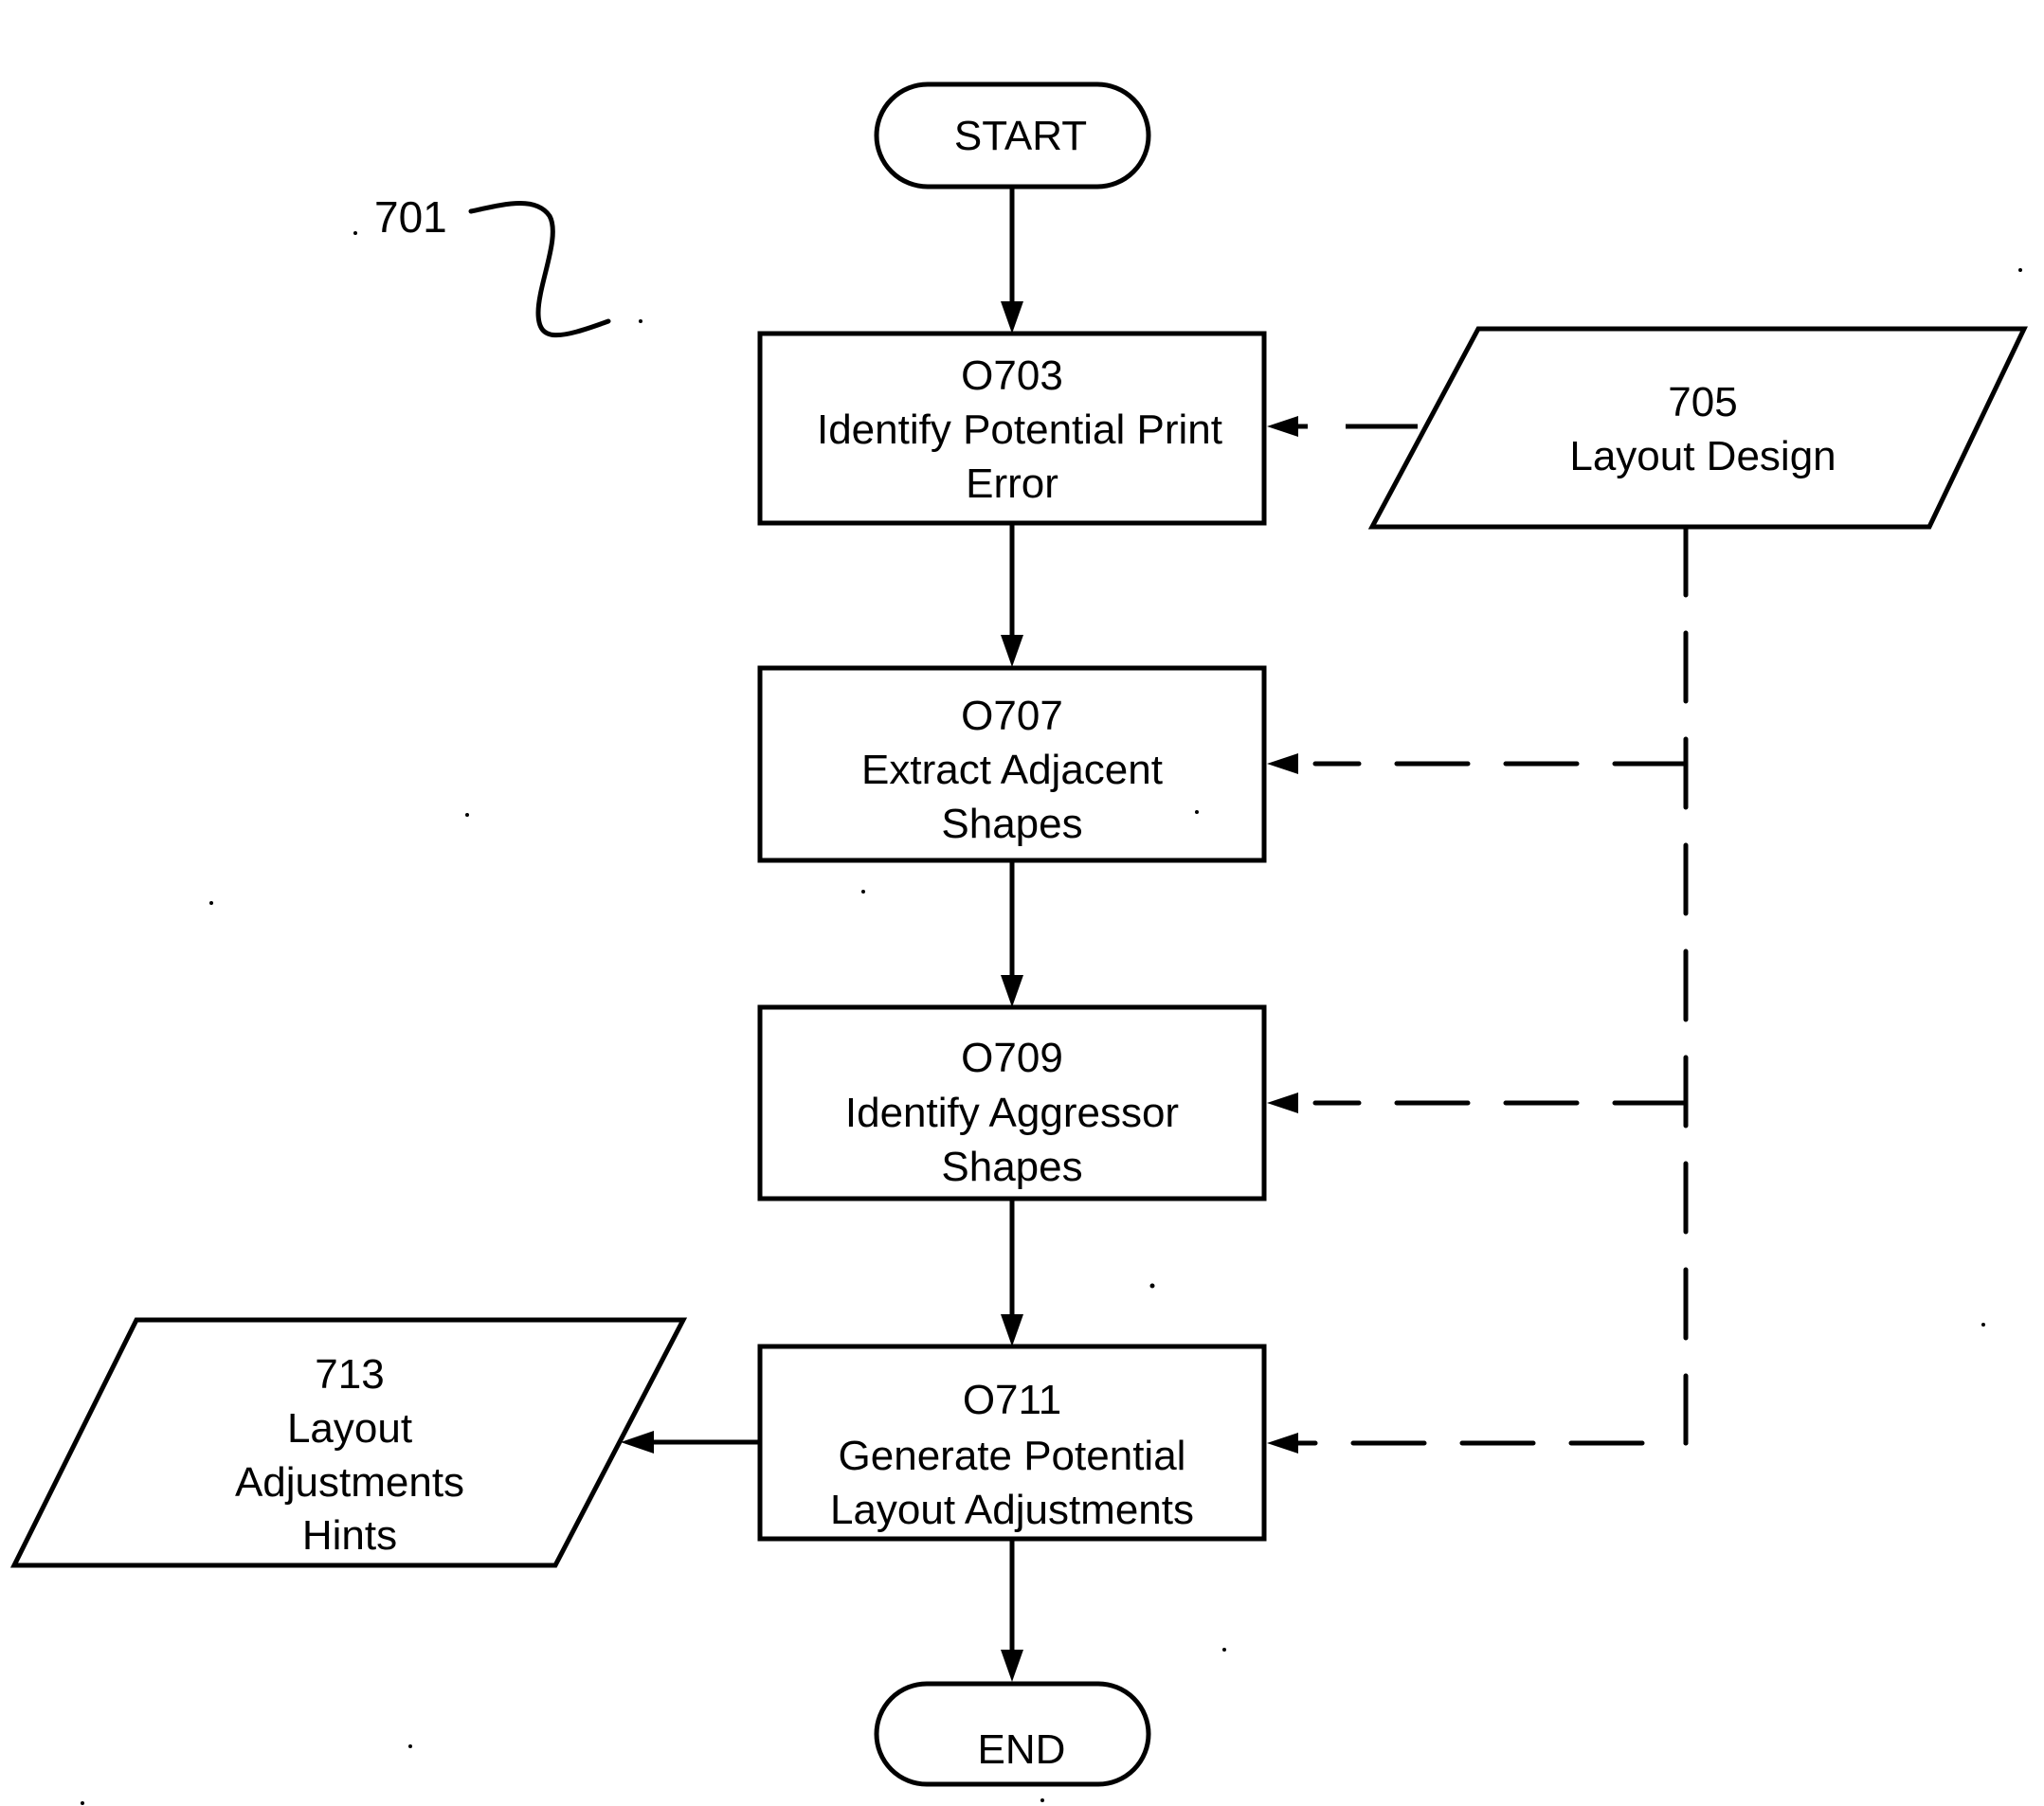 Image resolution: width=2044 pixels, height=1806 pixels. What do you see at coordinates (1703, 402) in the screenshot?
I see `data-705-id: 705` at bounding box center [1703, 402].